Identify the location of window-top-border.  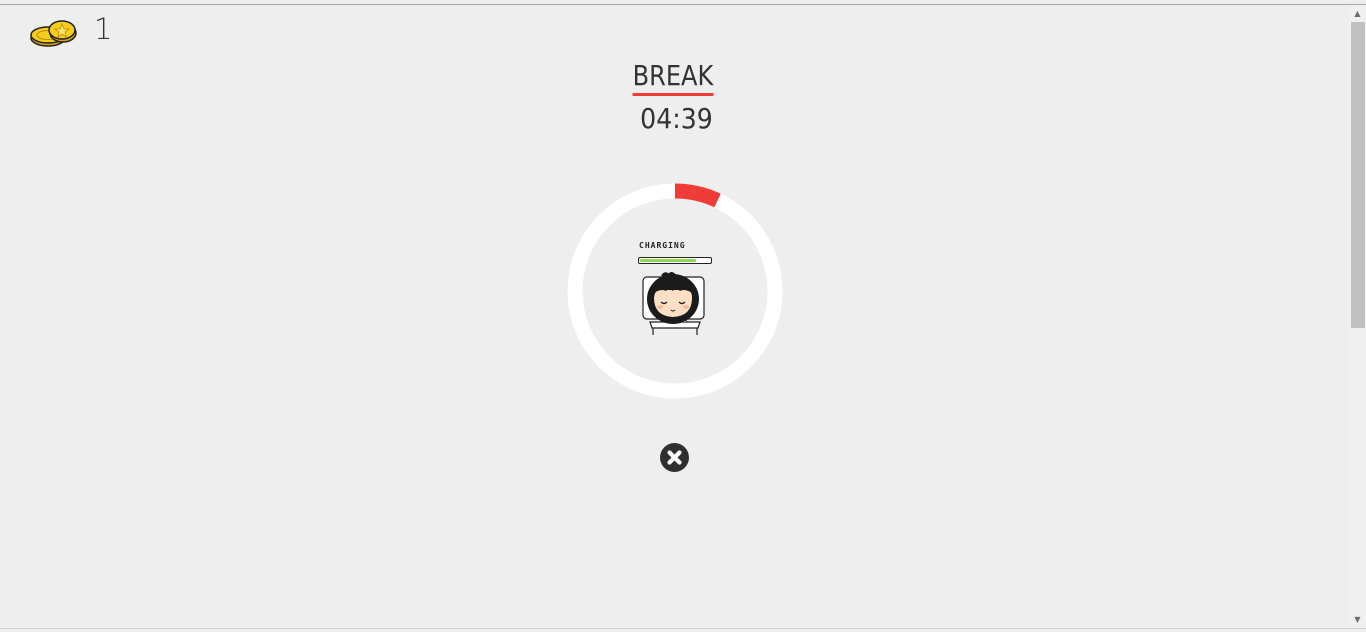
(683, 4).